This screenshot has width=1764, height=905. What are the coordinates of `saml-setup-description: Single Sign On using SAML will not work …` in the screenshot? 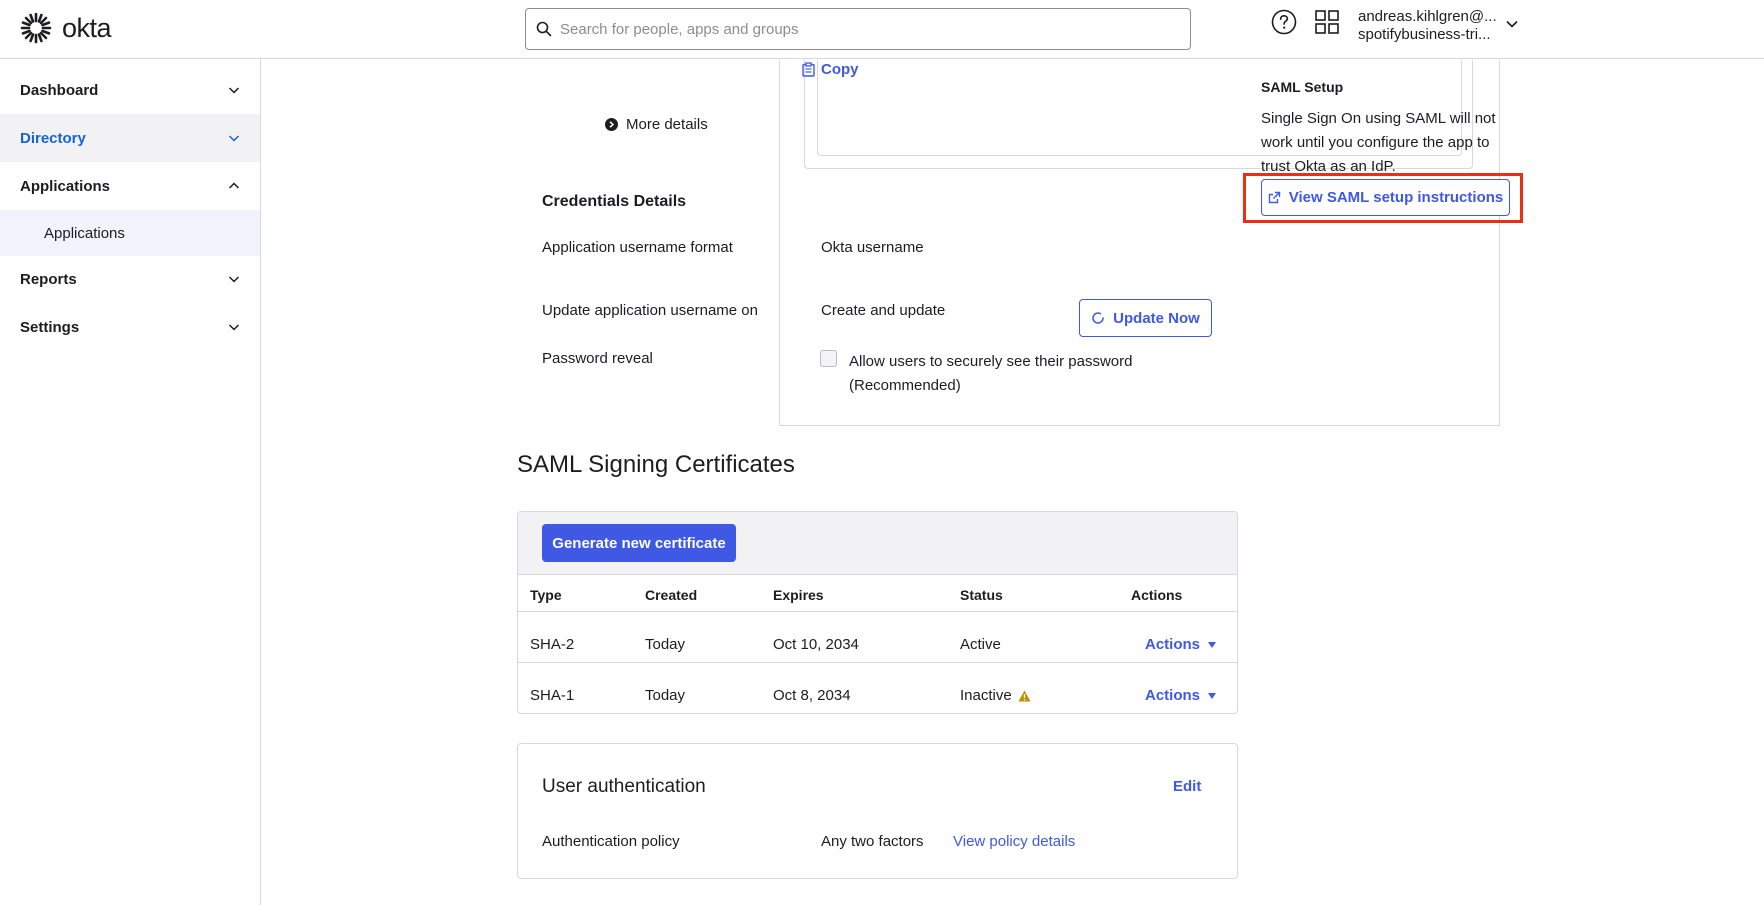 It's located at (1378, 142).